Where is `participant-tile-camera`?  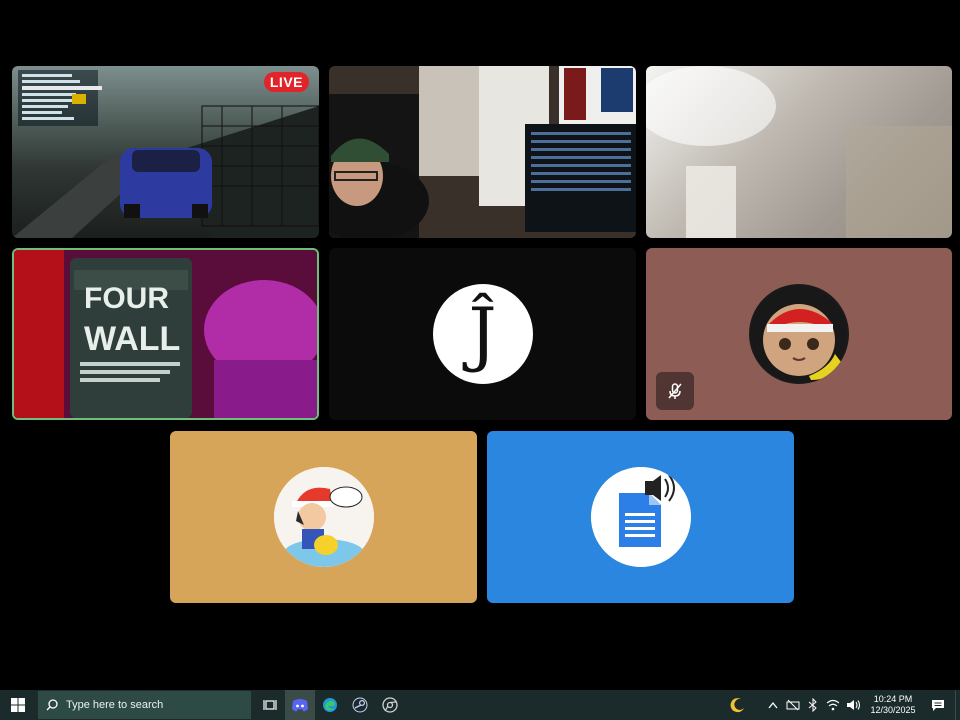 participant-tile-camera is located at coordinates (799, 152).